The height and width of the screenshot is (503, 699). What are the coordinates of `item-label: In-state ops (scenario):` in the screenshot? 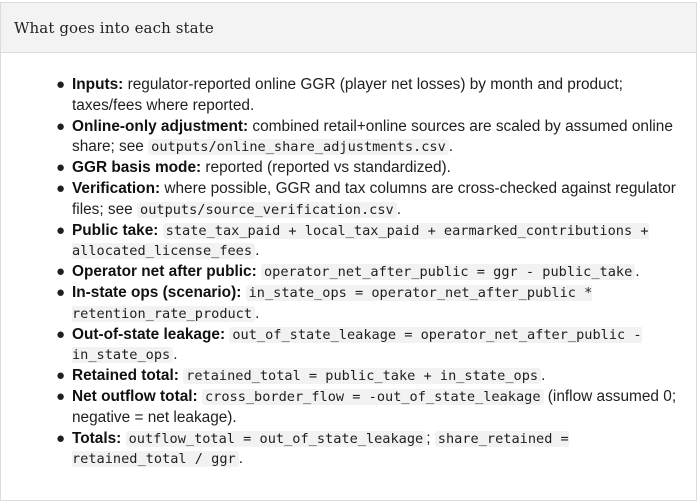 It's located at (157, 292).